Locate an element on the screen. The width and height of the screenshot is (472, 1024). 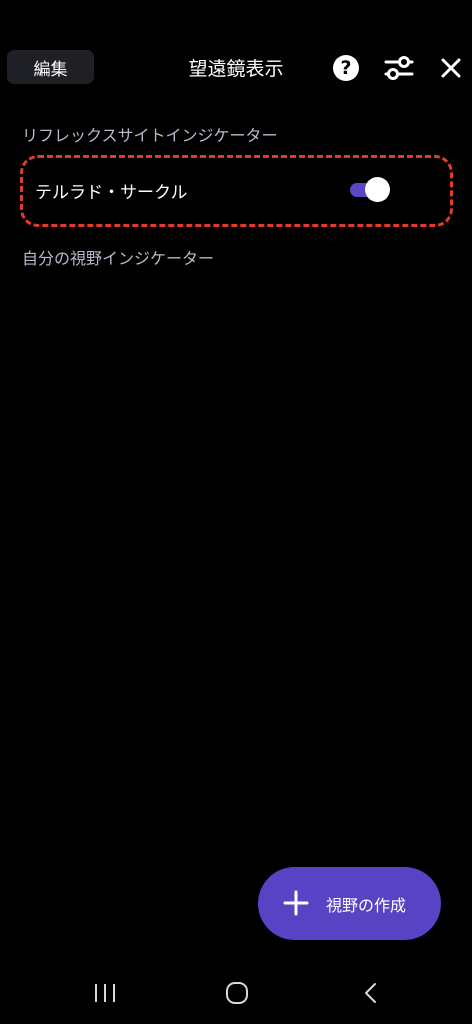
help-icon: ? is located at coordinates (346, 68).